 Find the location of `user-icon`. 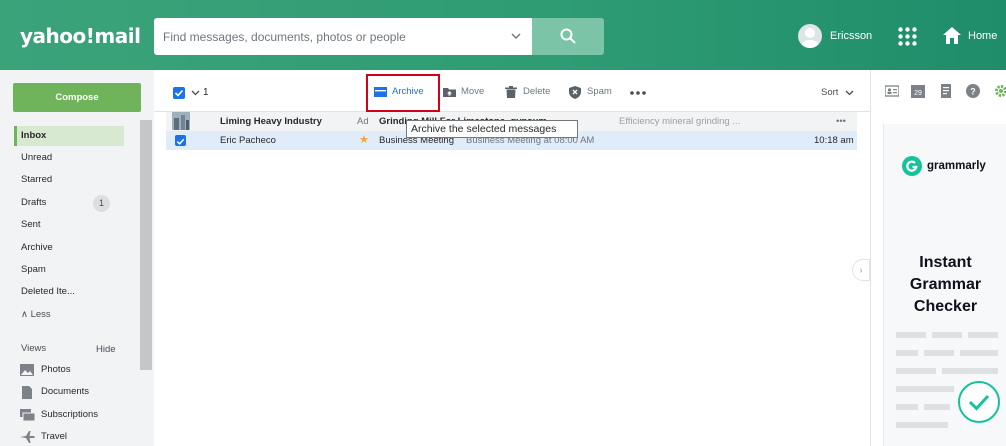

user-icon is located at coordinates (810, 38).